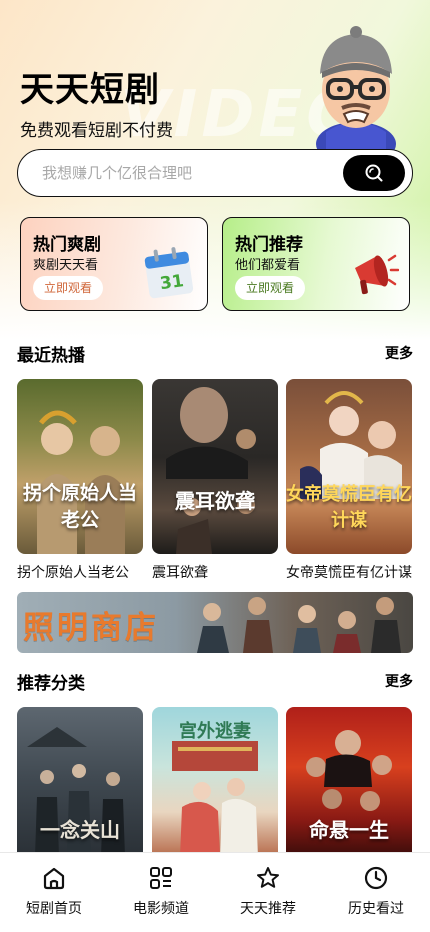 The width and height of the screenshot is (430, 932). I want to click on bottom-tab-bar: 短剧首页 电影频道 天天推荐 历史看过, so click(215, 892).